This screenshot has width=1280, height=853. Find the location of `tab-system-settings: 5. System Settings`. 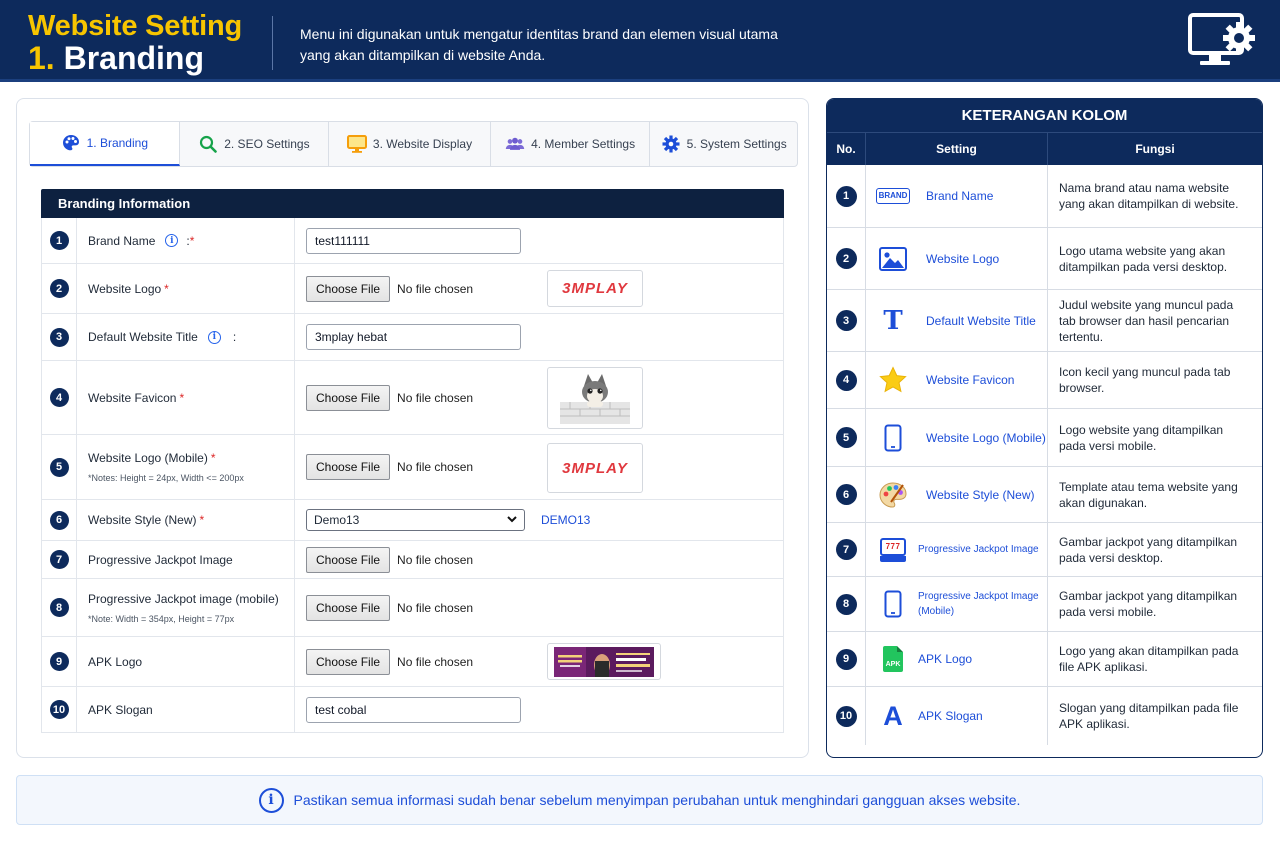

tab-system-settings: 5. System Settings is located at coordinates (723, 144).